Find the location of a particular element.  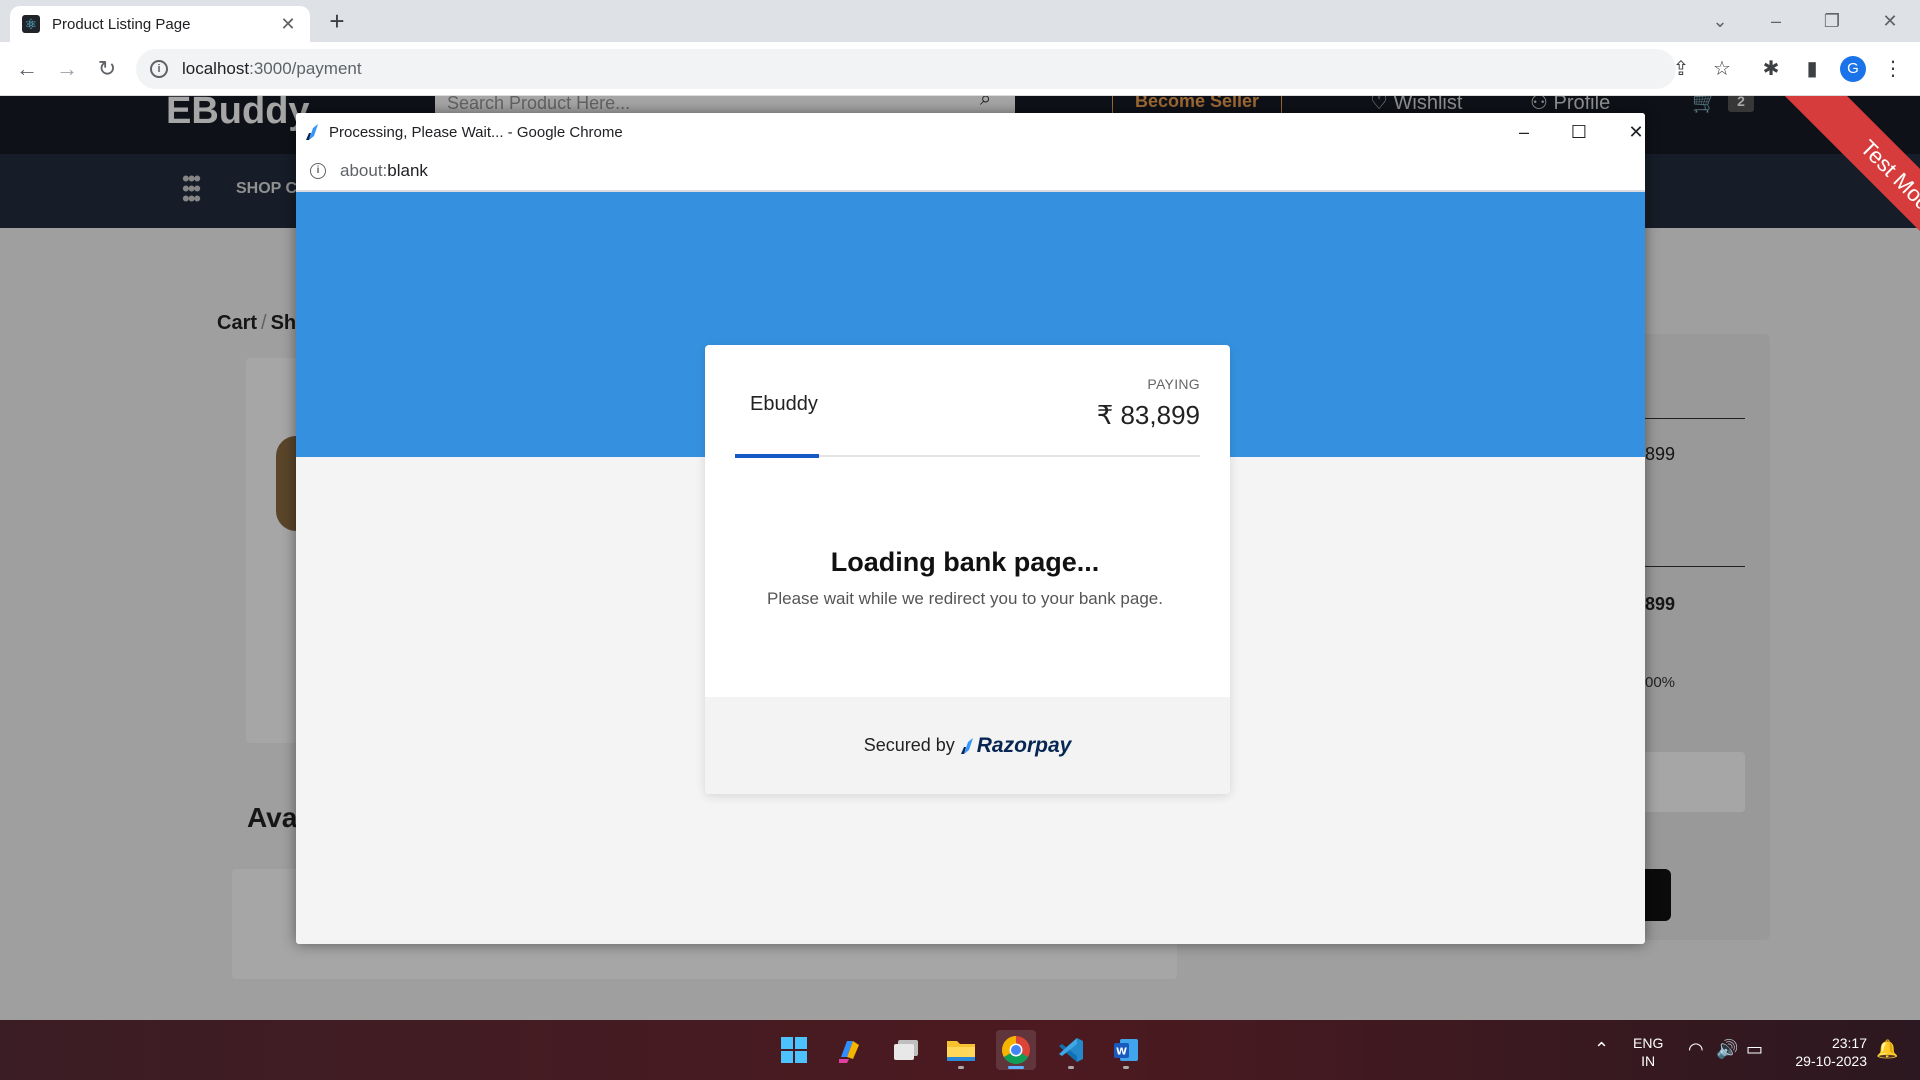

new-tab-icon: + is located at coordinates (337, 22).